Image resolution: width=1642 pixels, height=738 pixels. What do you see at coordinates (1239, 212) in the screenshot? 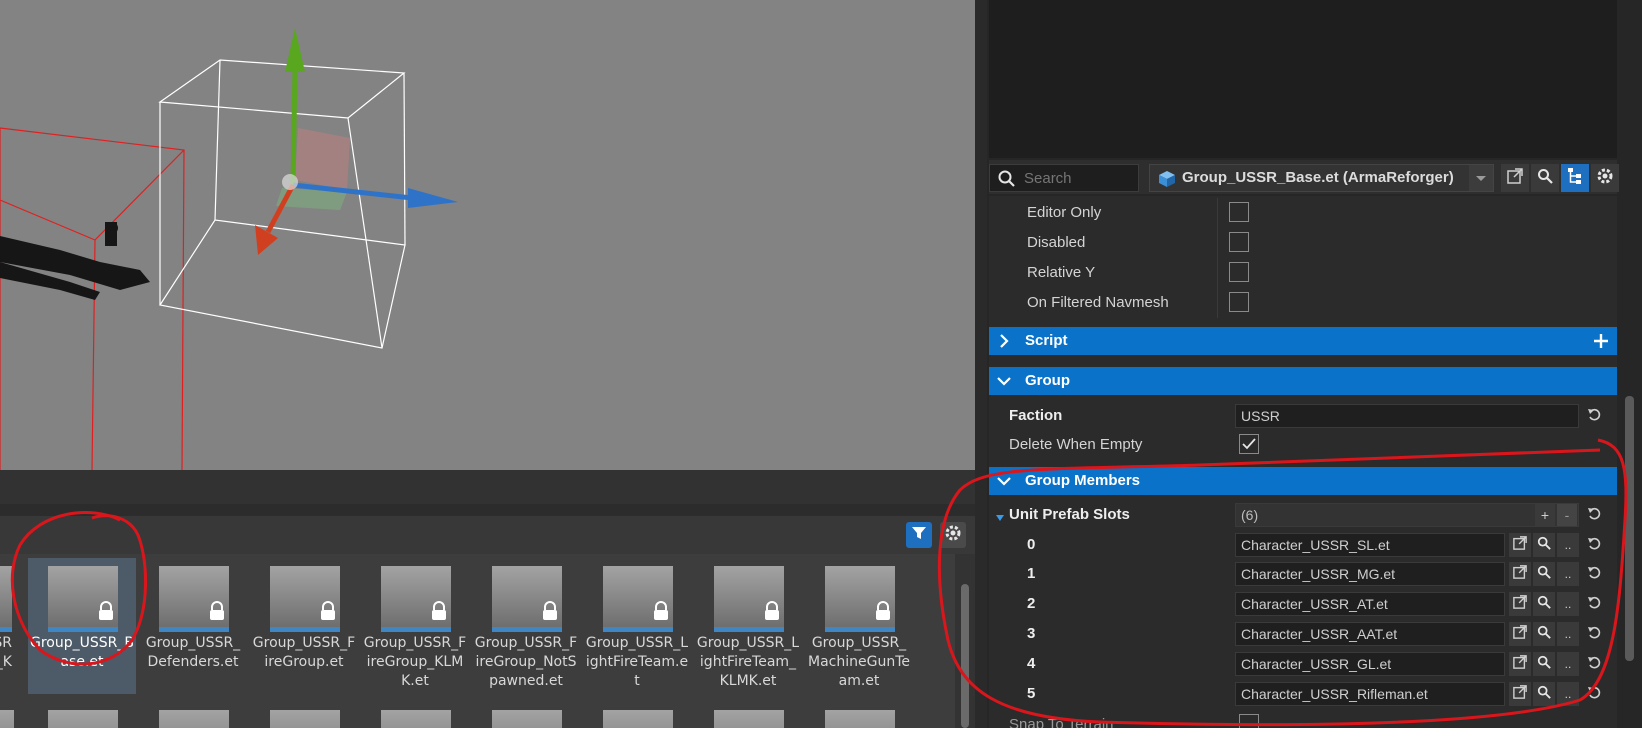
I see `editor-only-checkbox` at bounding box center [1239, 212].